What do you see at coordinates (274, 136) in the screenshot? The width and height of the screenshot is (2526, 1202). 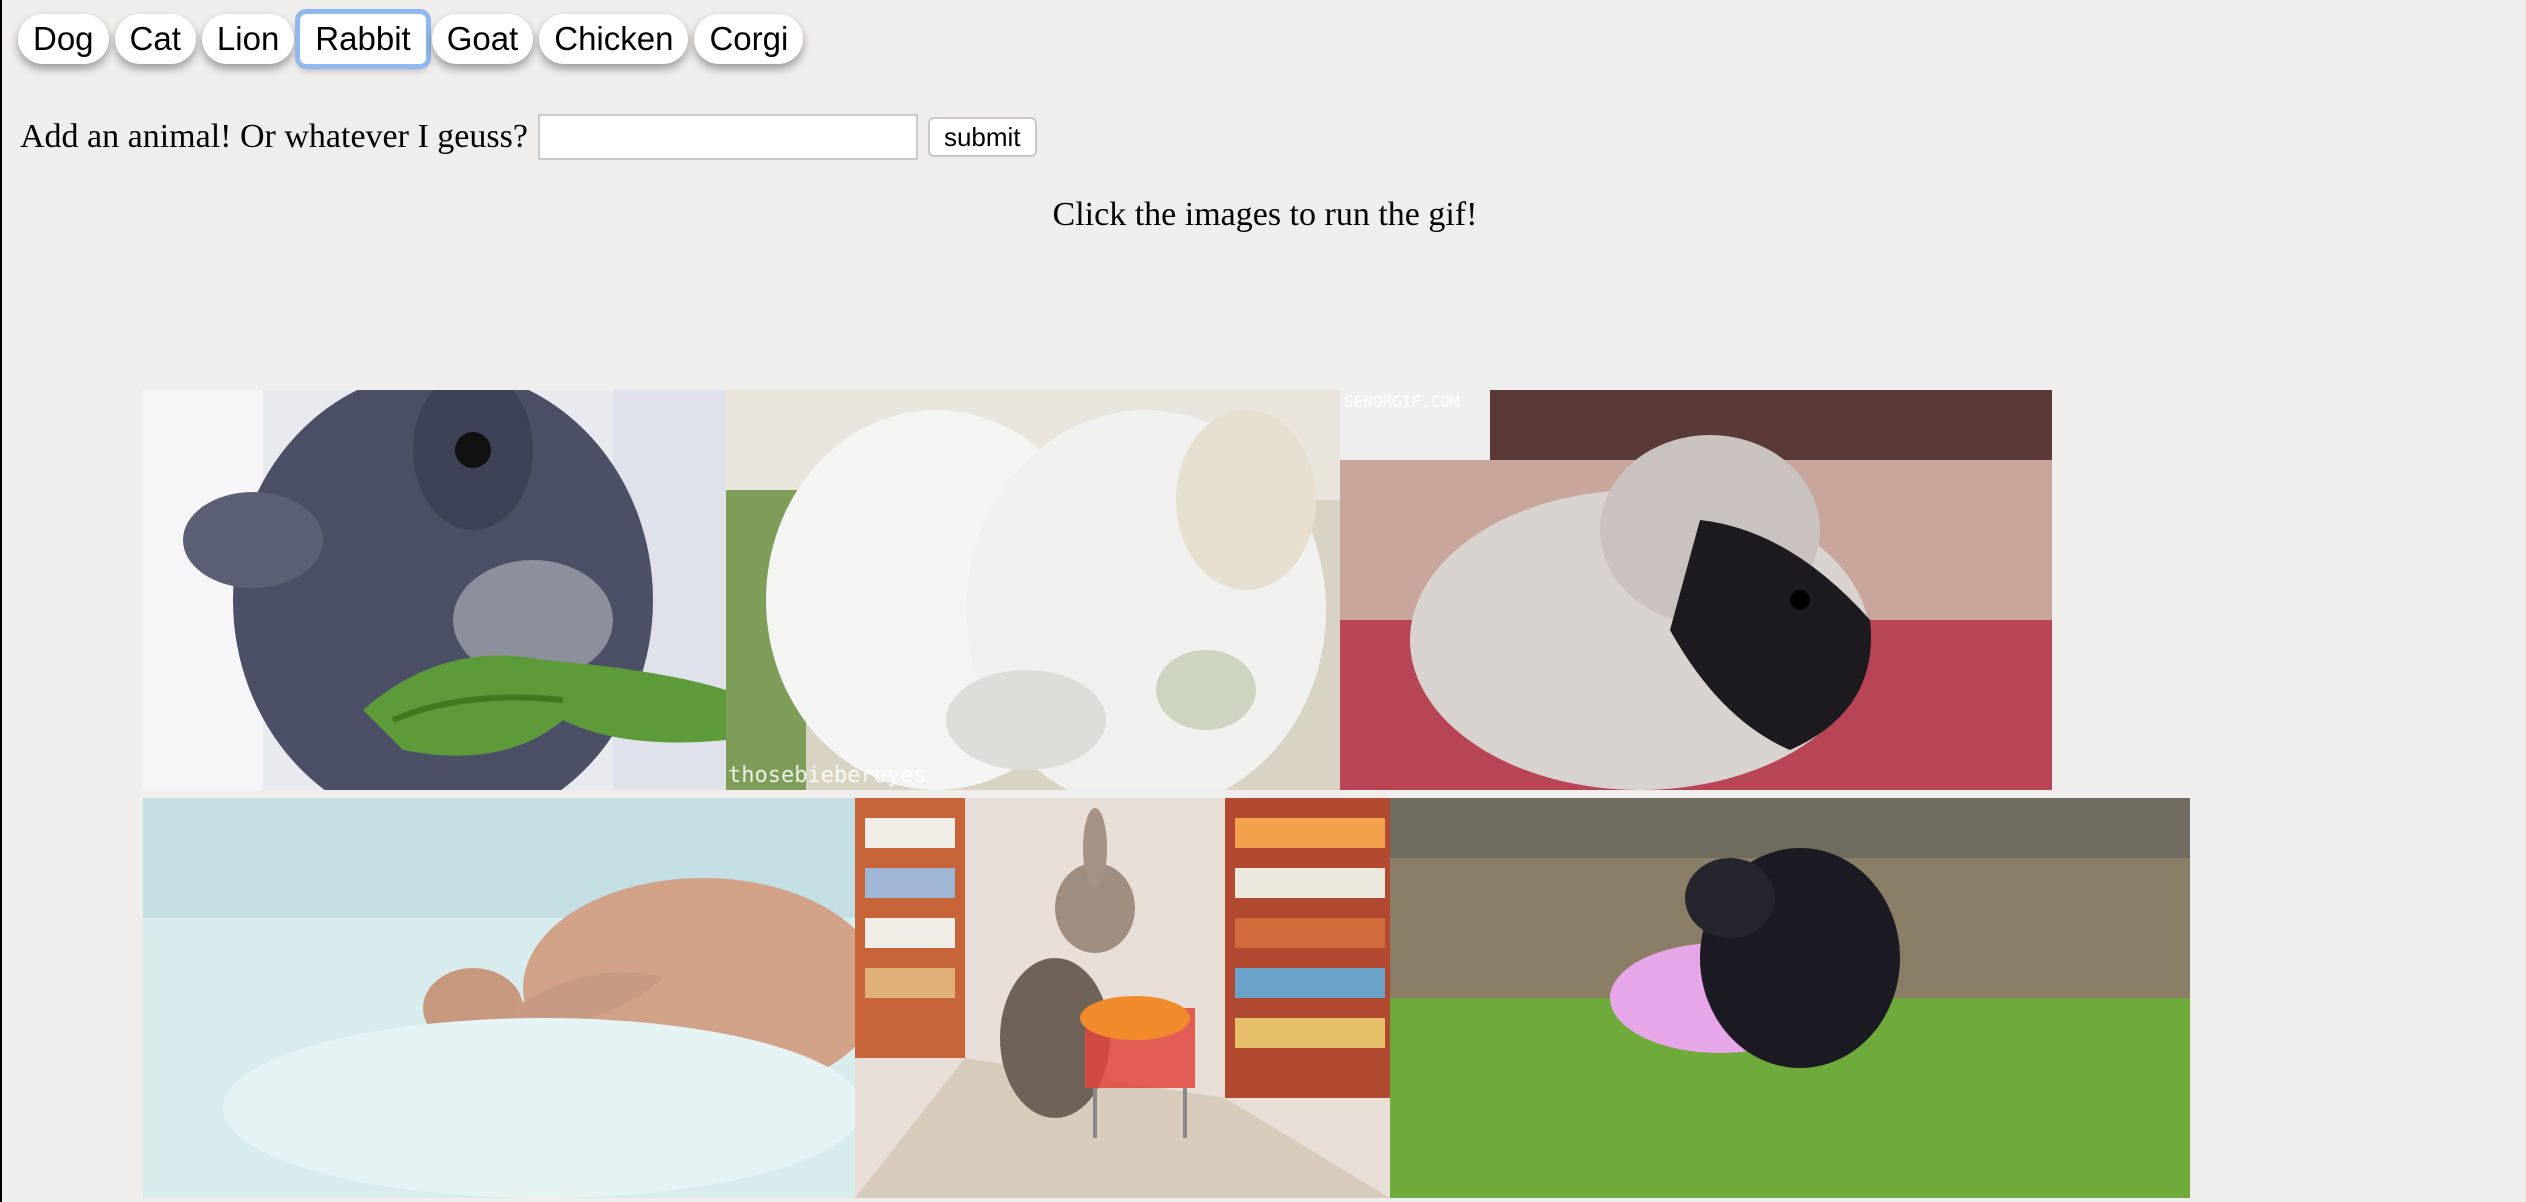 I see `add-animal-label: Add an animal! Or whatever I geuss?` at bounding box center [274, 136].